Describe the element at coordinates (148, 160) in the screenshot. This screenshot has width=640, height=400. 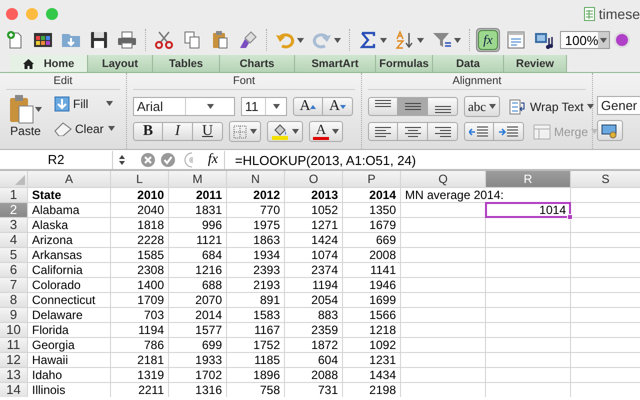
I see `cancel-icon` at that location.